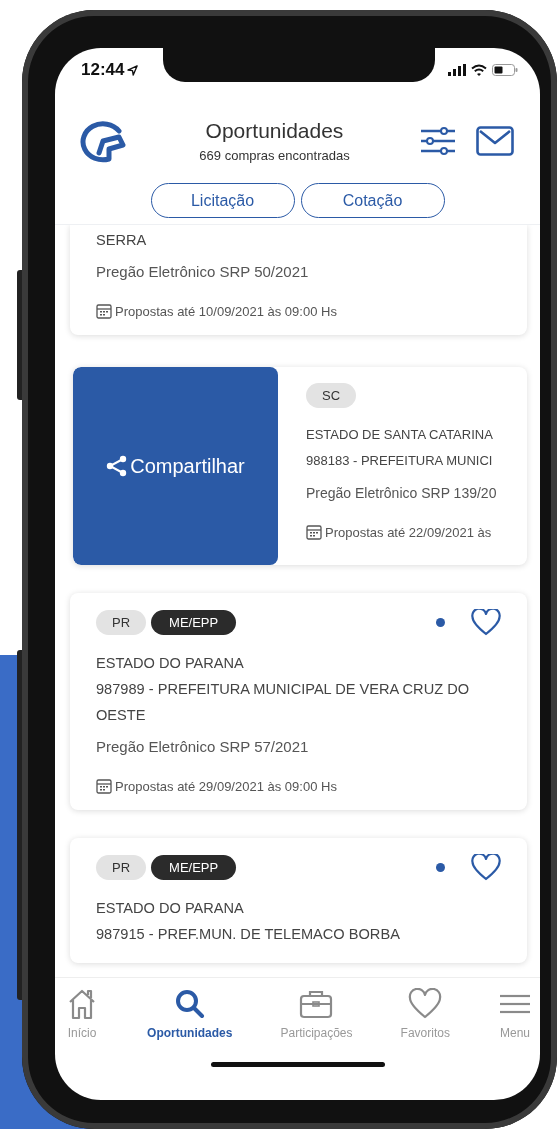 This screenshot has width=559, height=1129. I want to click on status-time: 12:44, so click(103, 70).